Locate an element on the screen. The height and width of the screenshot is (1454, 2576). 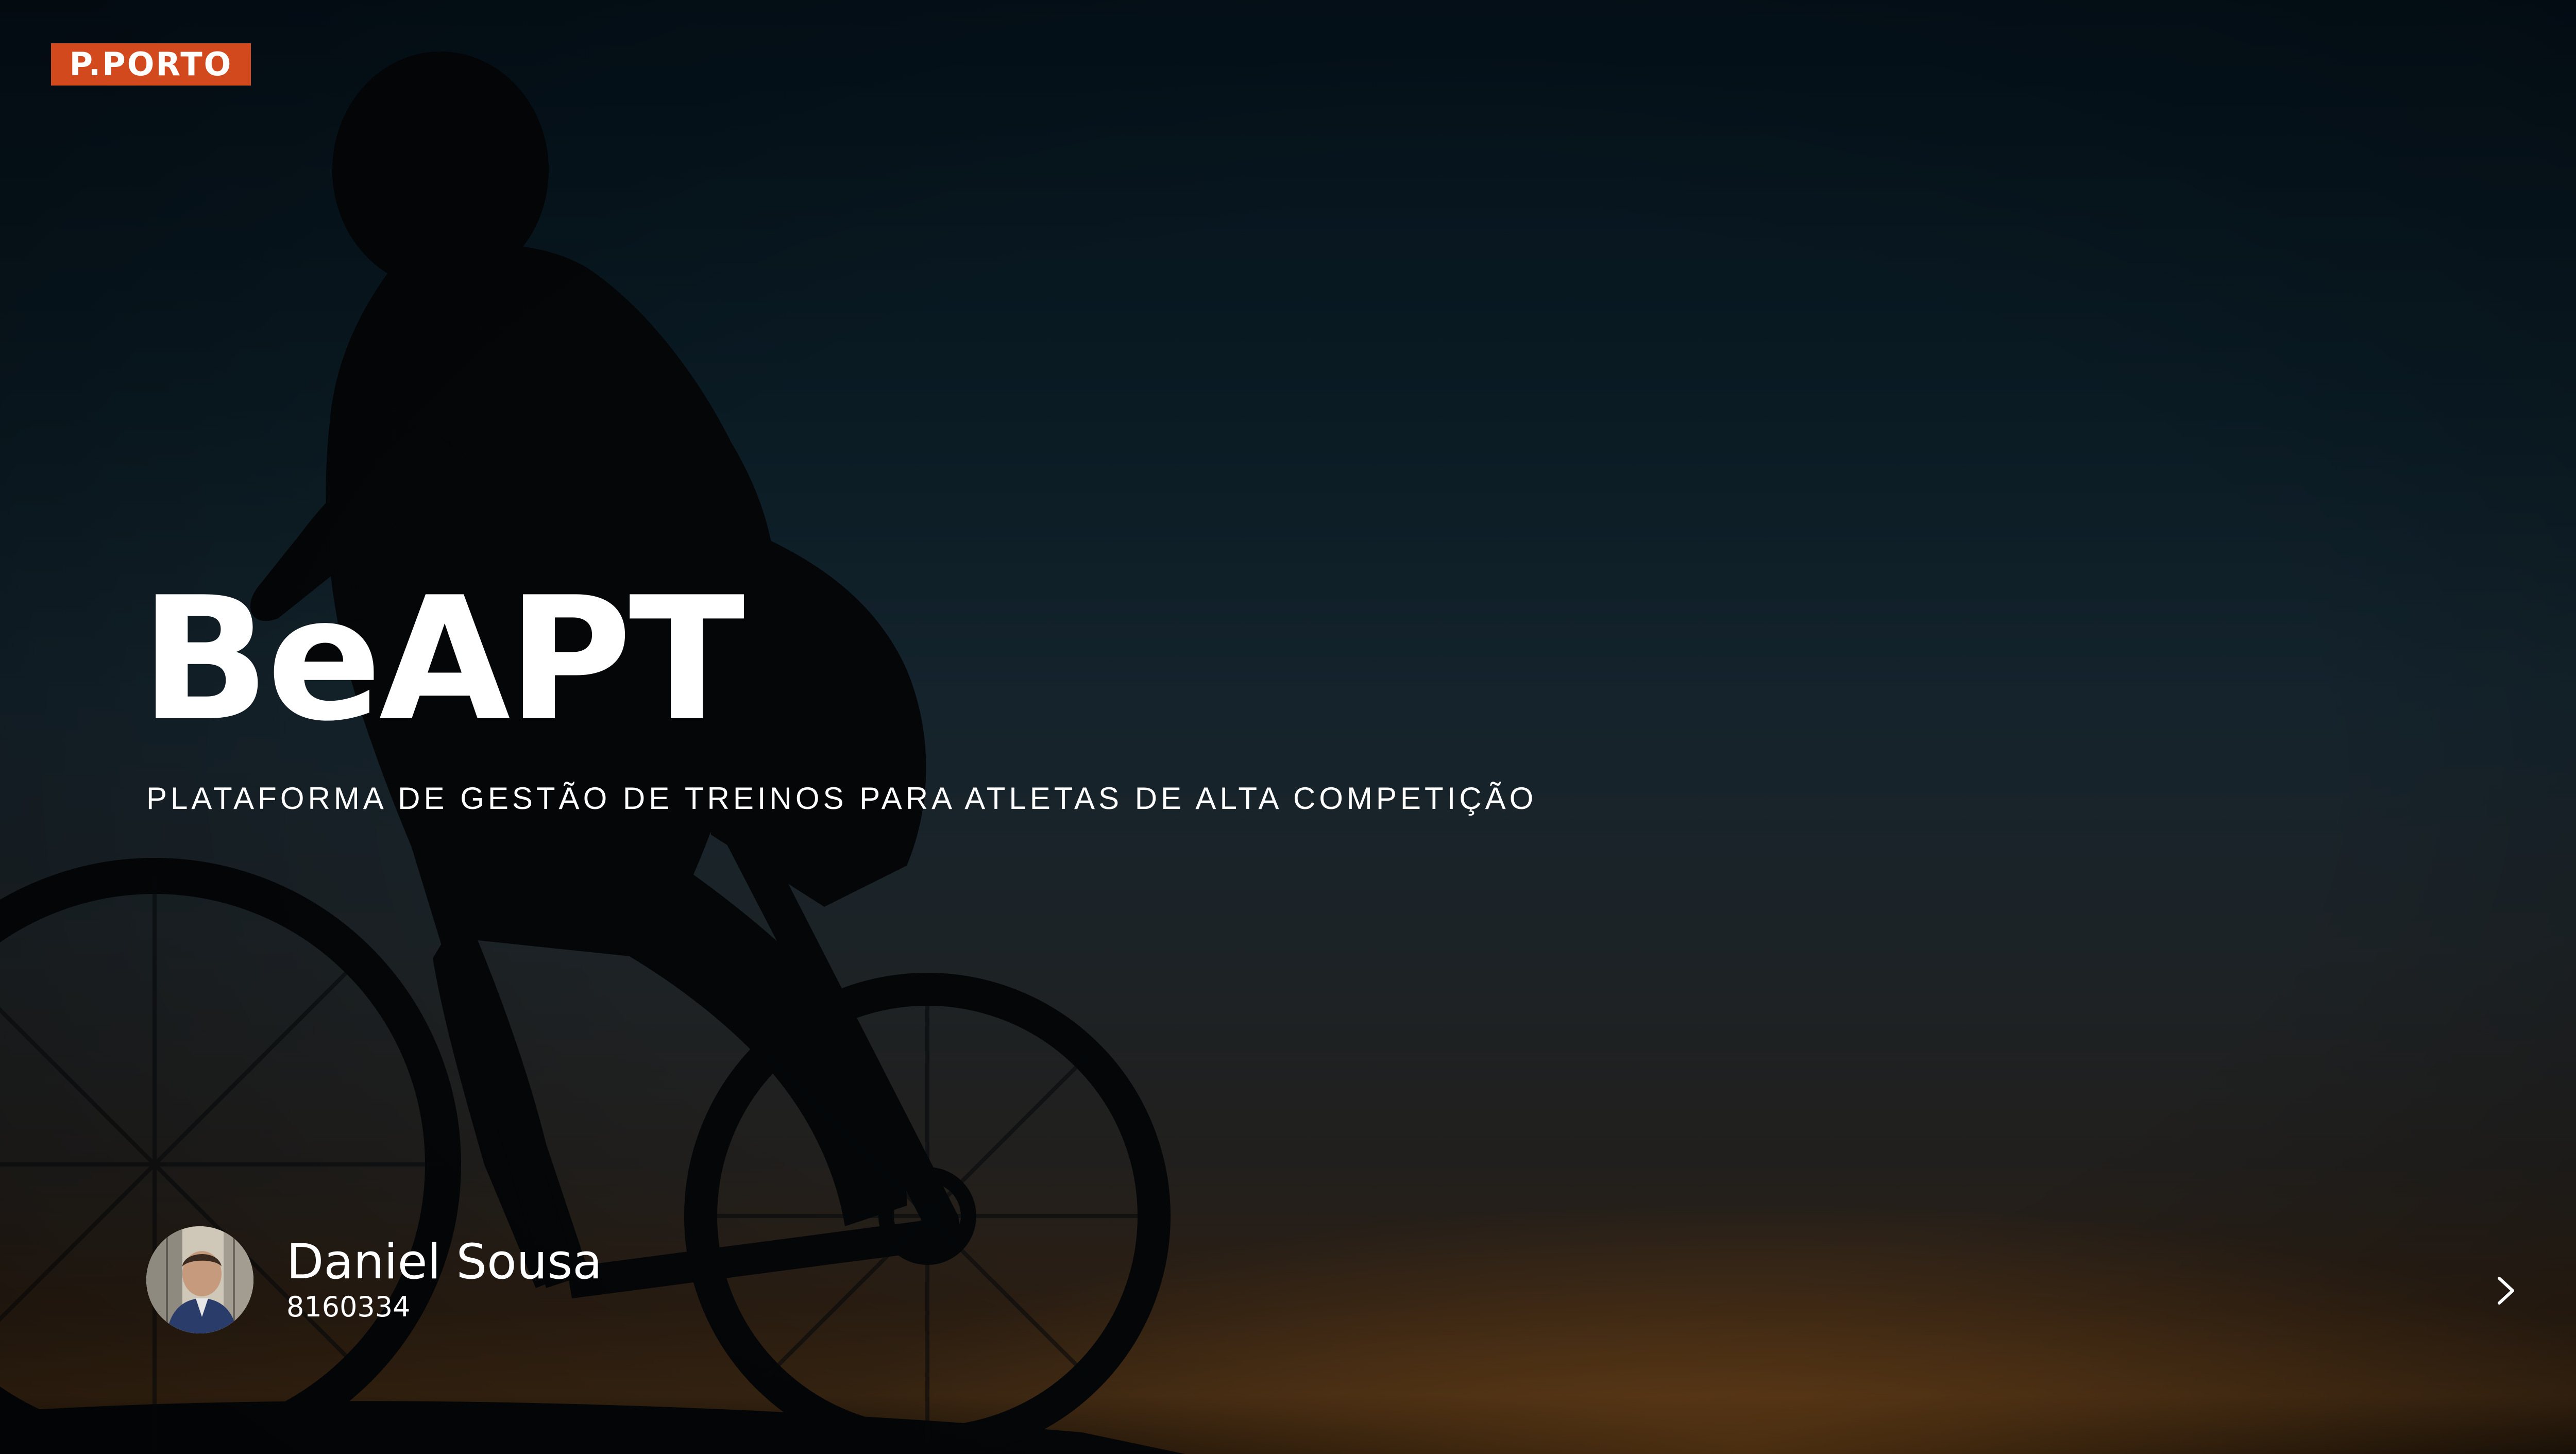
avatar is located at coordinates (199, 1279).